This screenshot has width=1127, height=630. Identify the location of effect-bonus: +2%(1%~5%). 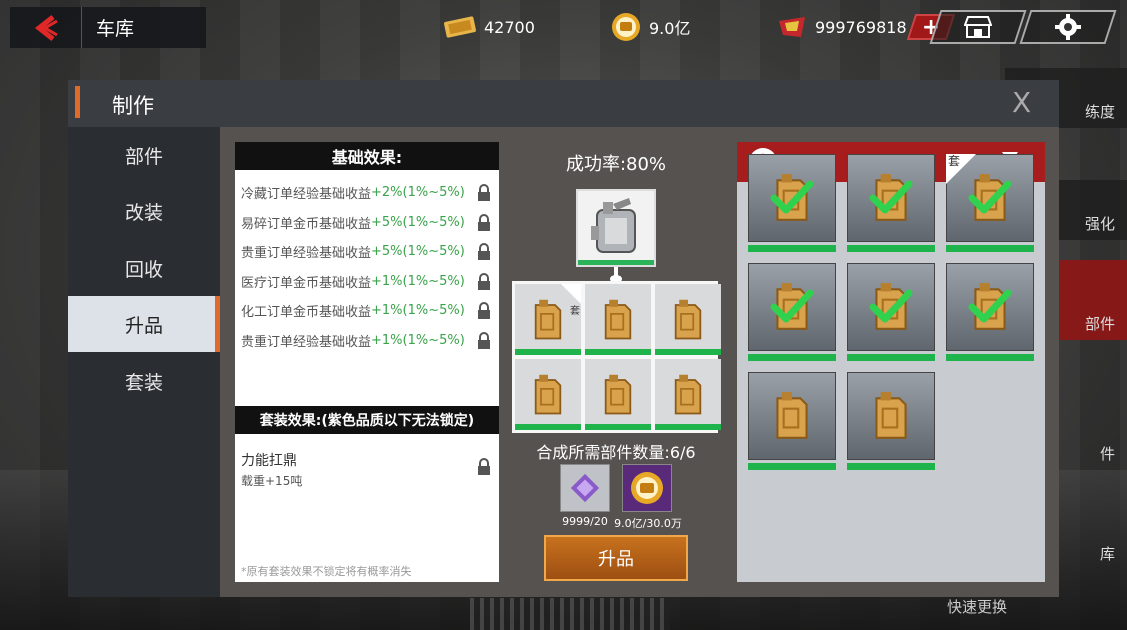
(418, 193).